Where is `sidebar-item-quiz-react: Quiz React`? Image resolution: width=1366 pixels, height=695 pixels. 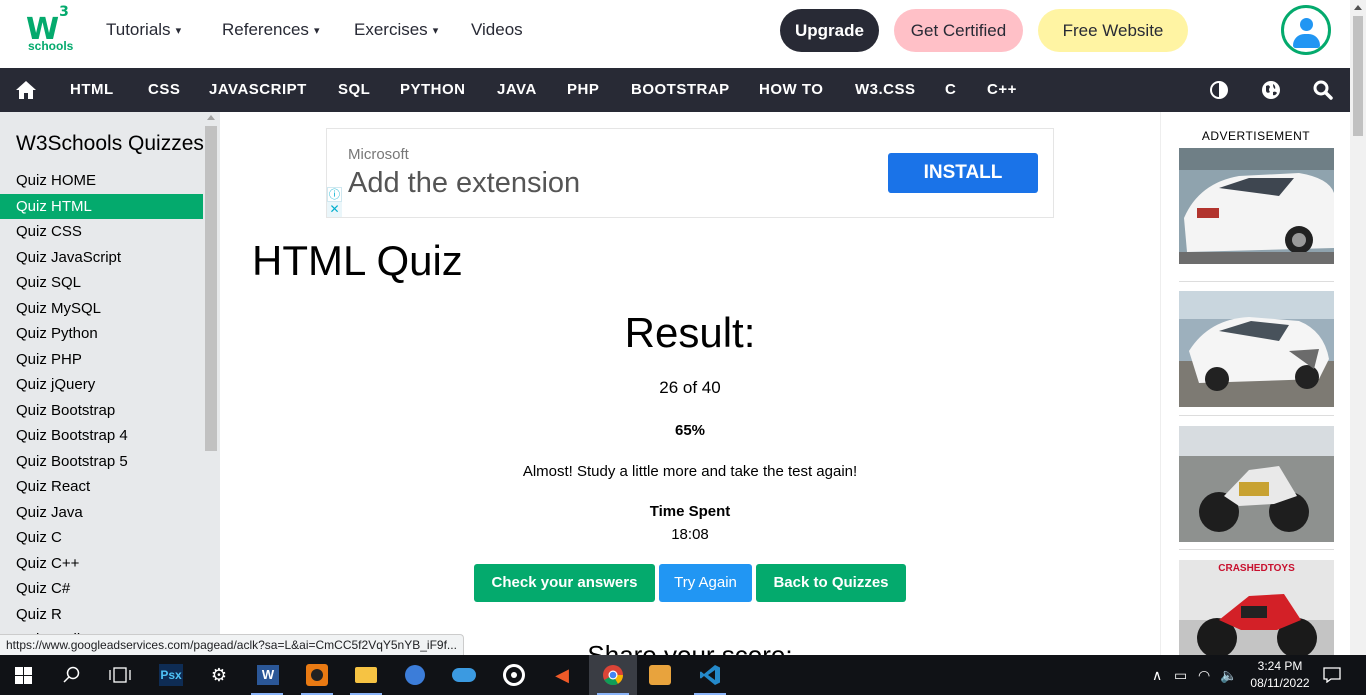 sidebar-item-quiz-react: Quiz React is located at coordinates (101, 486).